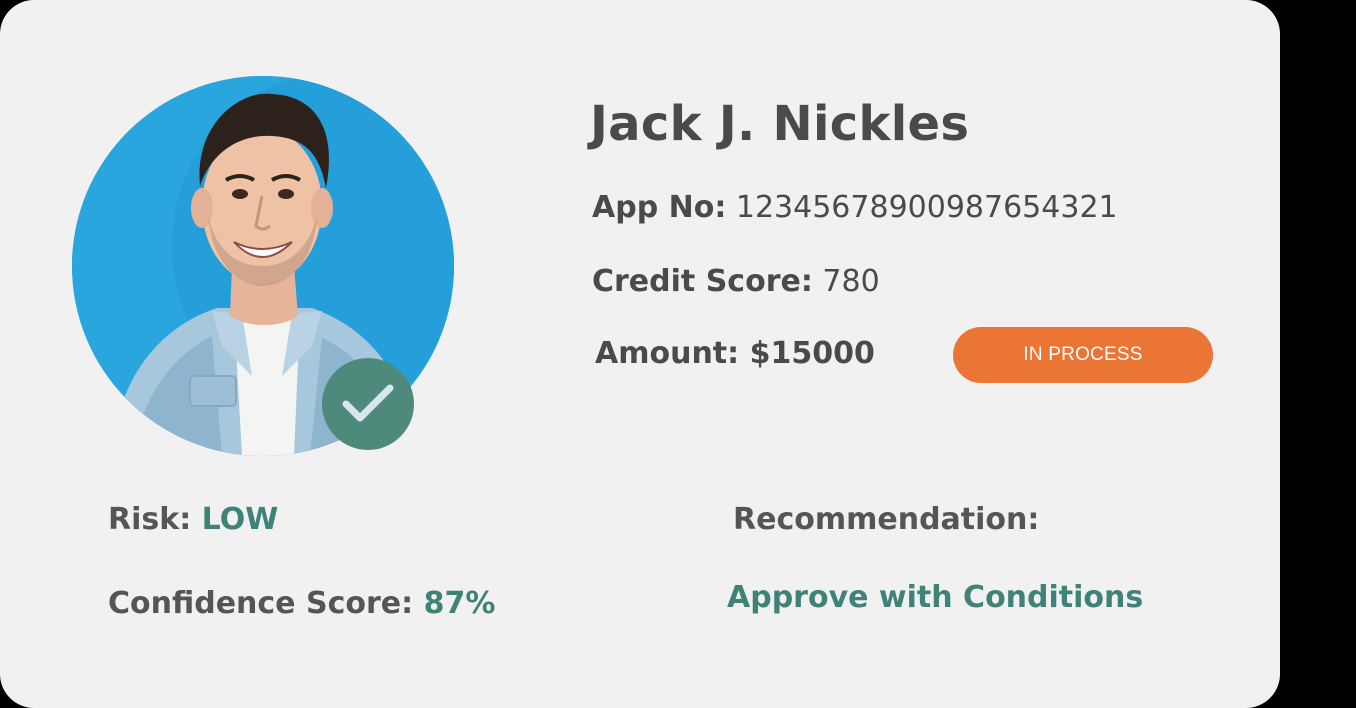 The image size is (1356, 708). What do you see at coordinates (1083, 355) in the screenshot?
I see `status-badge: IN PROCESS` at bounding box center [1083, 355].